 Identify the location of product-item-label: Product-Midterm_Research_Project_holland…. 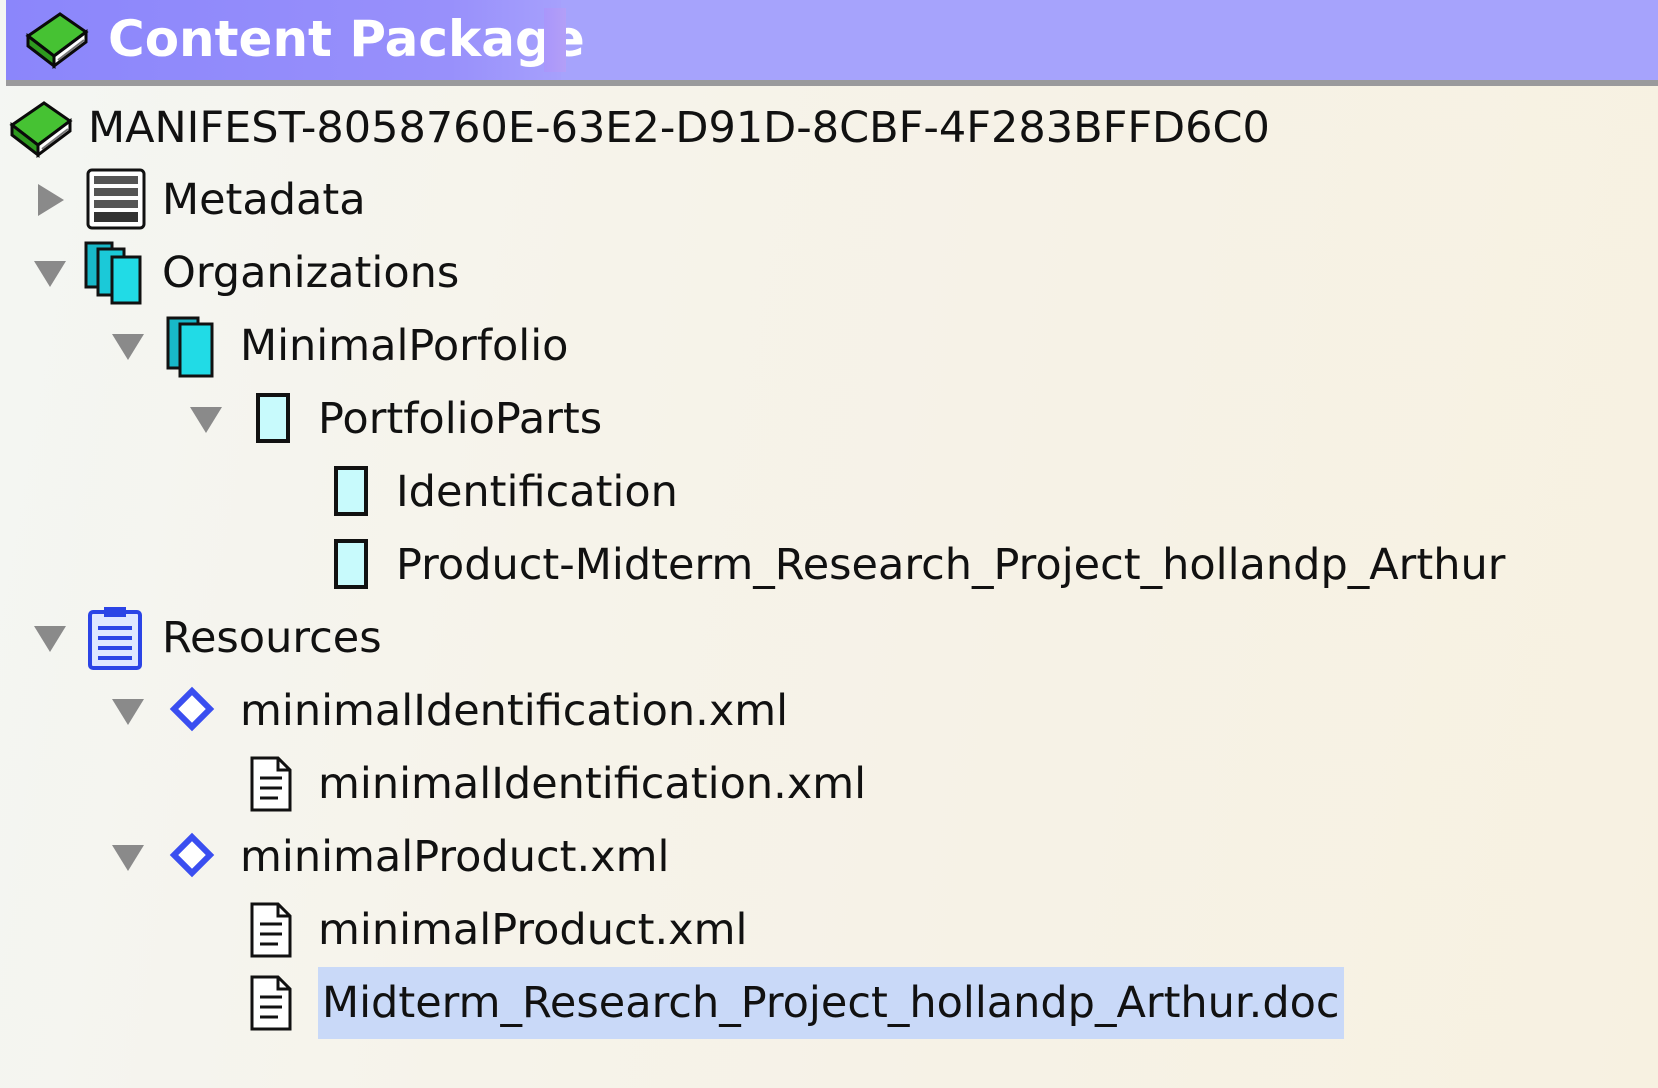
(951, 565).